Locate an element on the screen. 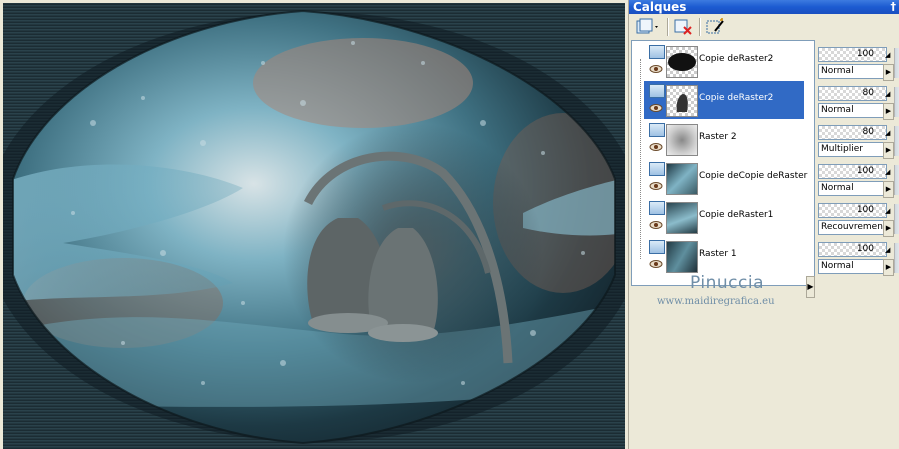 This screenshot has height=449, width=899. layer-row: Raster 2 is located at coordinates (724, 139).